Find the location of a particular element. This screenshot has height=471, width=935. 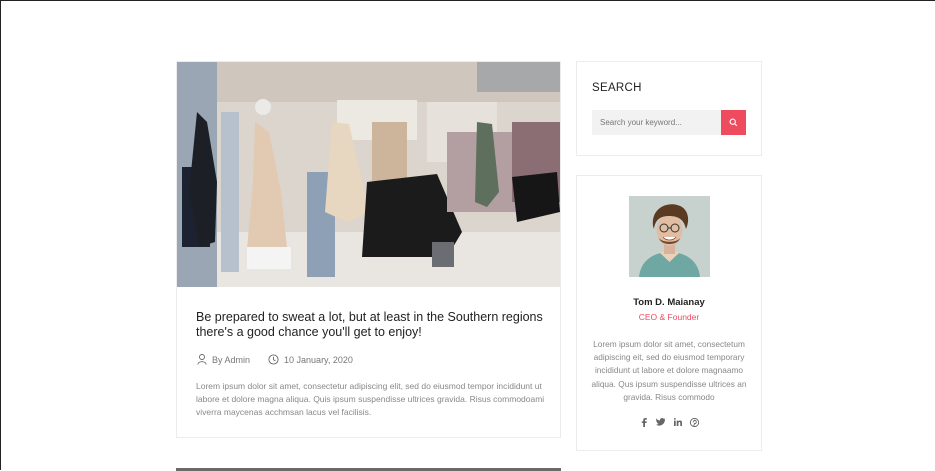

search-input is located at coordinates (656, 122).